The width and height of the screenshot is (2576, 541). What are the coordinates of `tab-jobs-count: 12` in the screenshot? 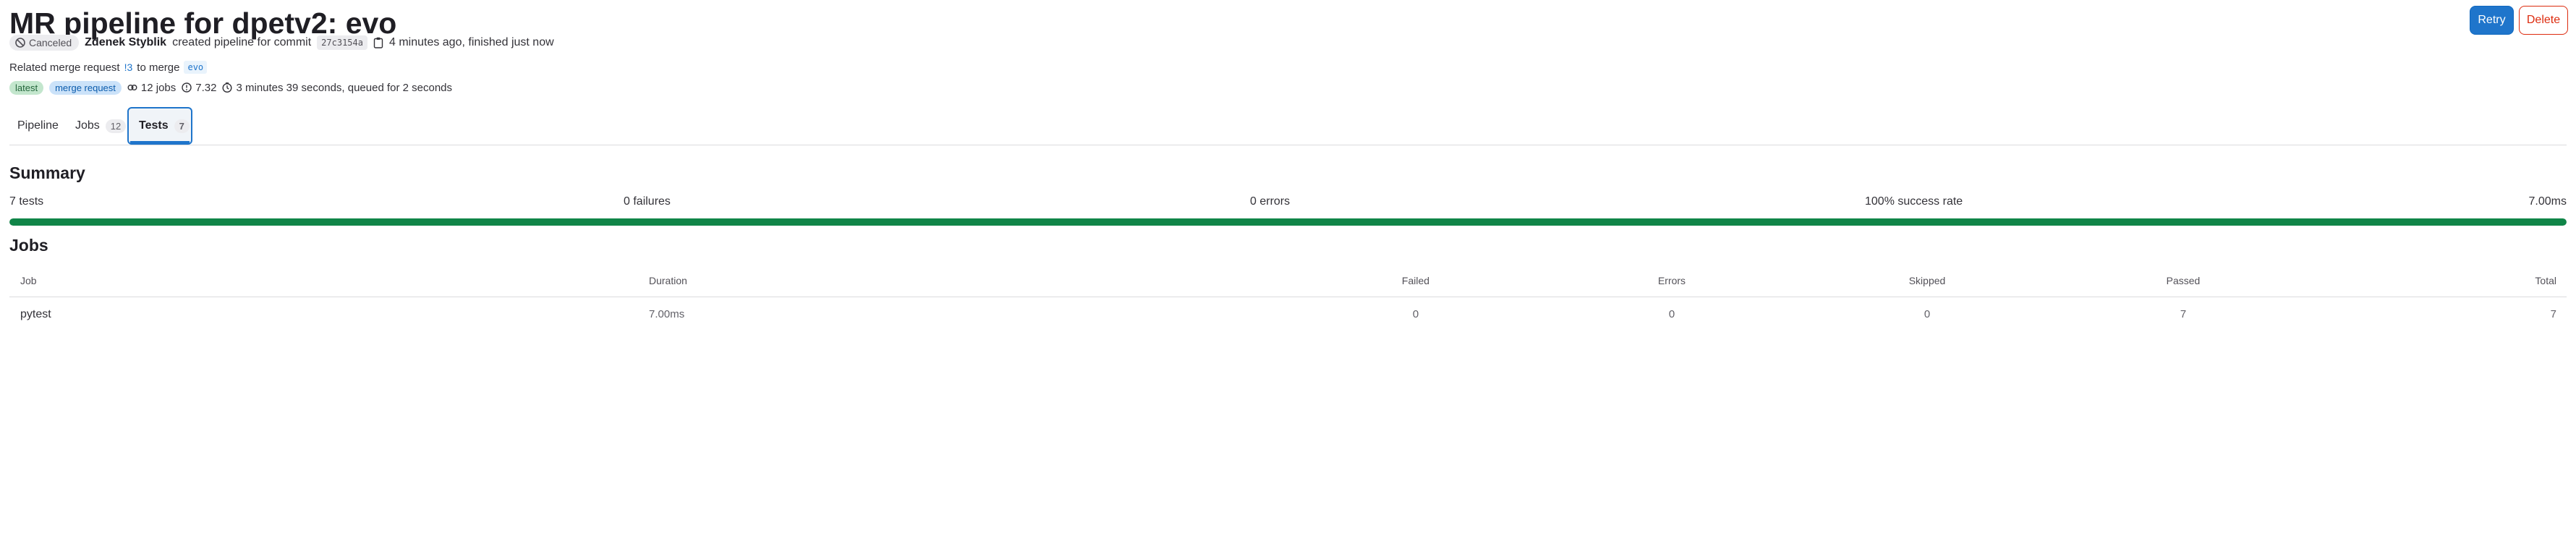 It's located at (116, 126).